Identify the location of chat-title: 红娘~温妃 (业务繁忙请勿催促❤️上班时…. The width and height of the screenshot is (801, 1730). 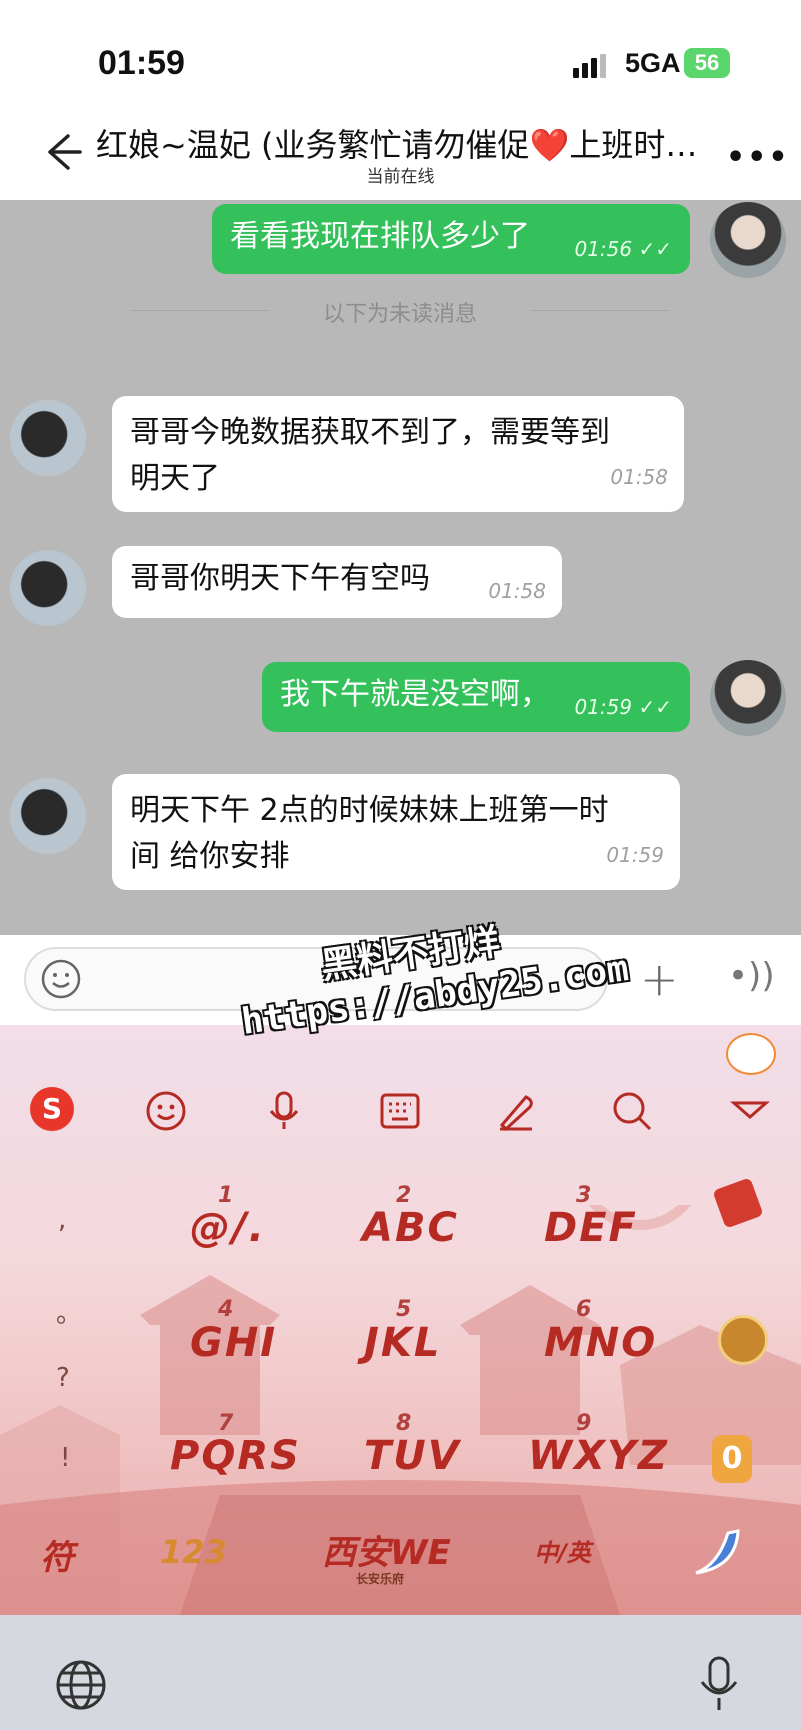
(406, 143).